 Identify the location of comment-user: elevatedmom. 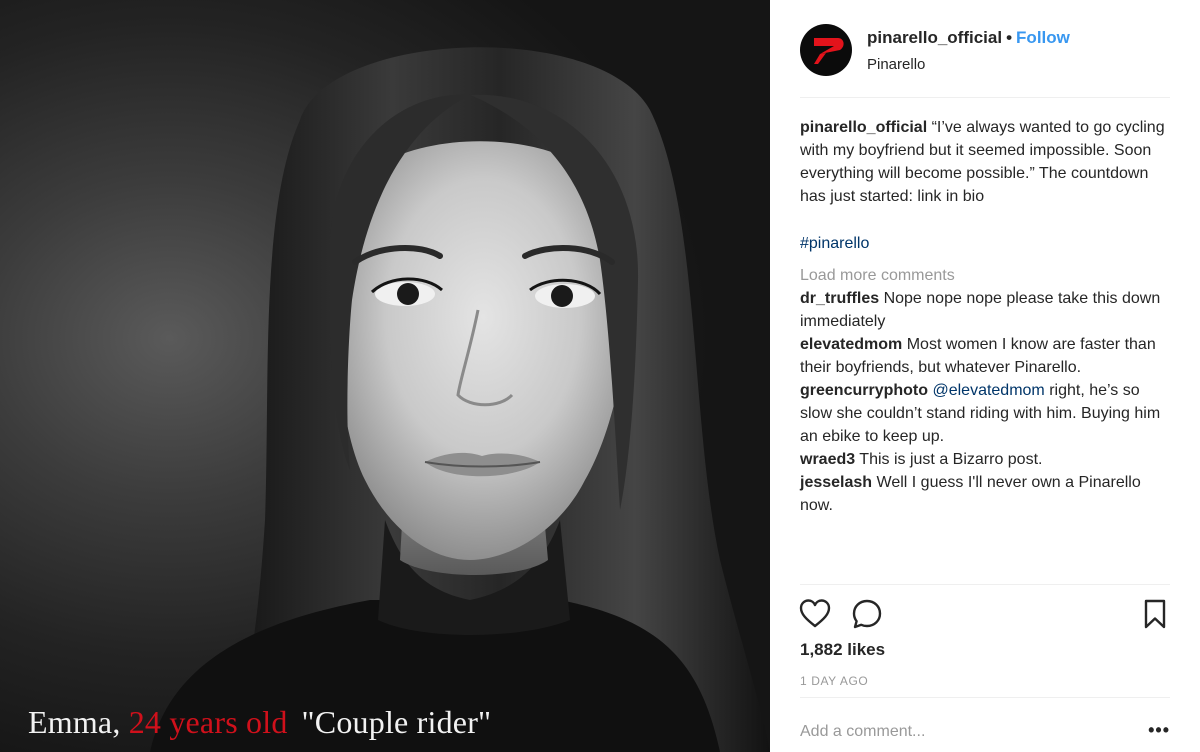
(851, 344).